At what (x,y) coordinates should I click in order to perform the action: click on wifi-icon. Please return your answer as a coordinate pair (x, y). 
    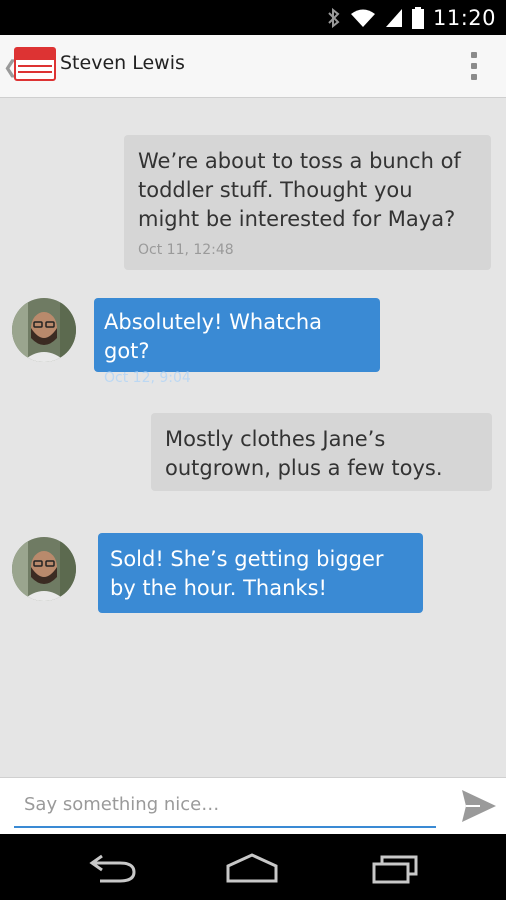
    Looking at the image, I should click on (362, 18).